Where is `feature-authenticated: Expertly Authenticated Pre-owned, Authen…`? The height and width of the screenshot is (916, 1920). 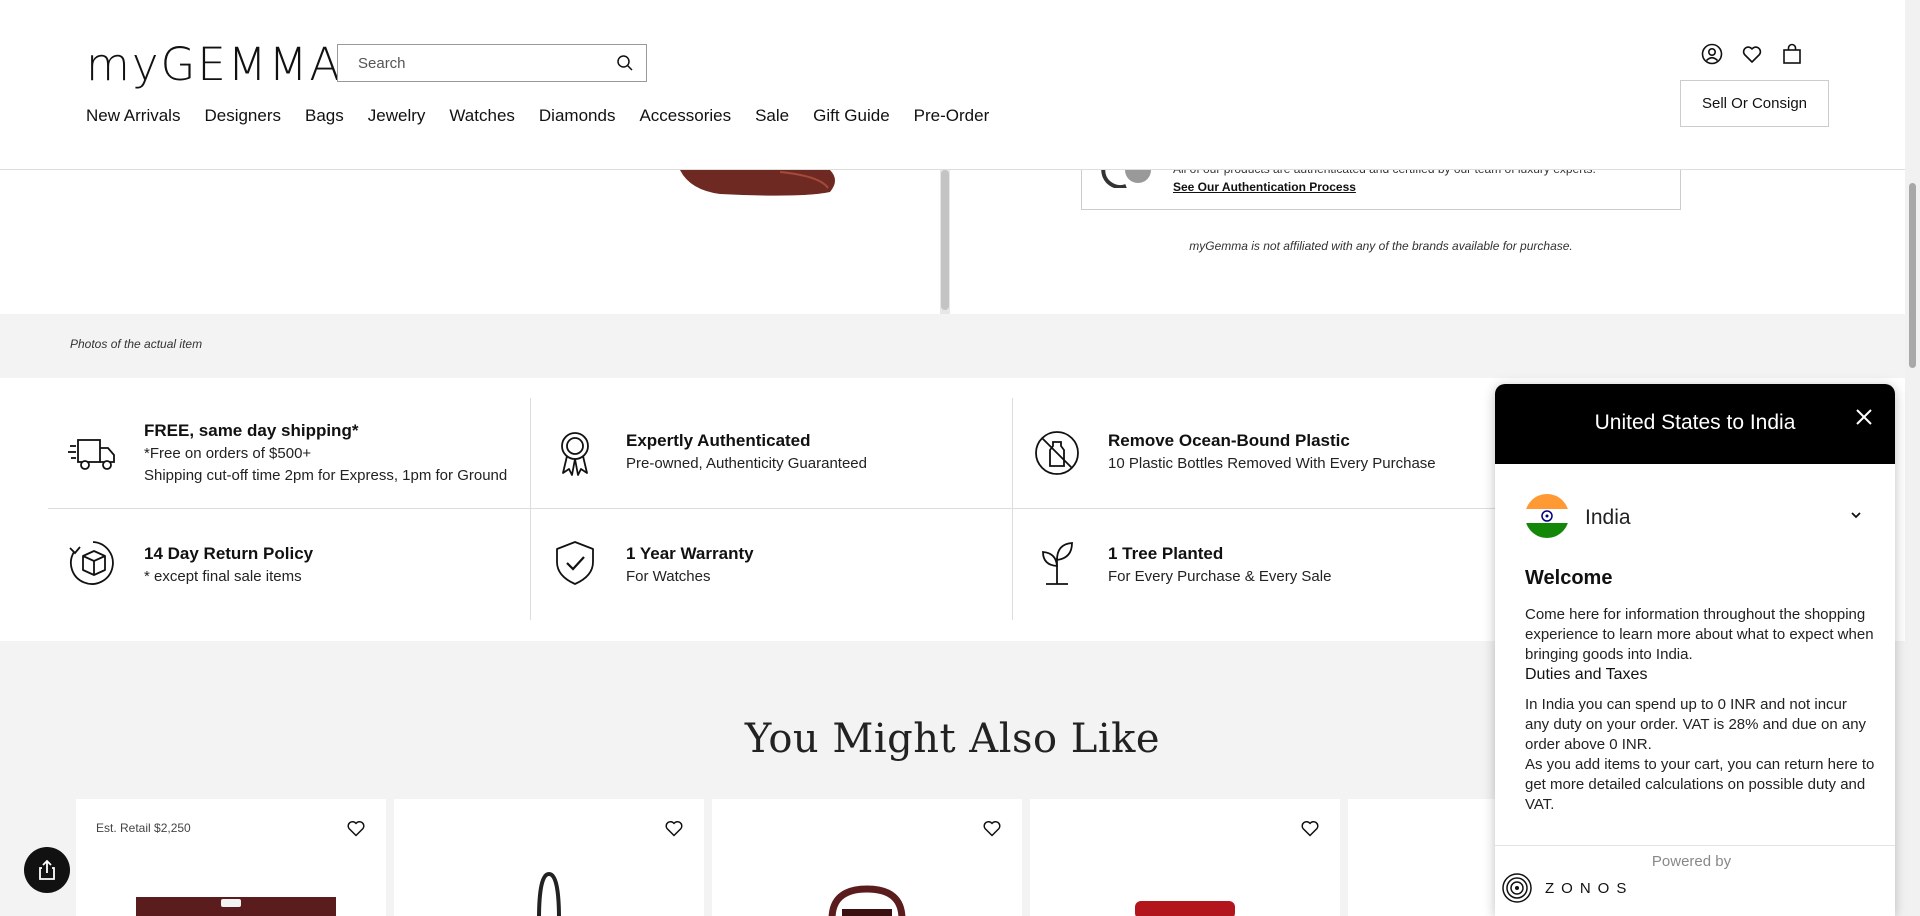
feature-authenticated: Expertly Authenticated Pre-owned, Authen… is located at coordinates (771, 453).